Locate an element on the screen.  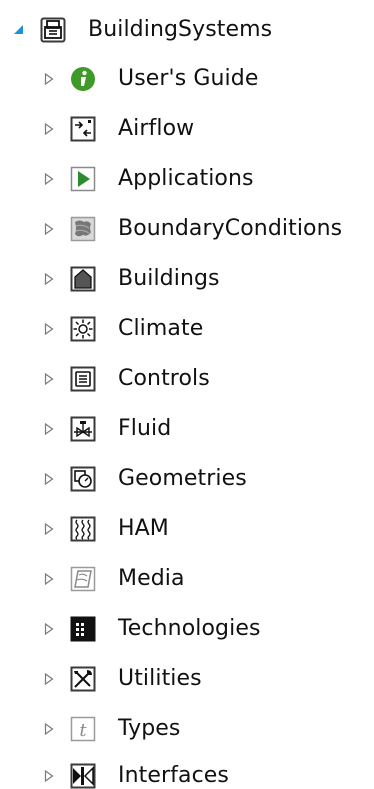
tree-node-label: Buildings is located at coordinates (169, 278).